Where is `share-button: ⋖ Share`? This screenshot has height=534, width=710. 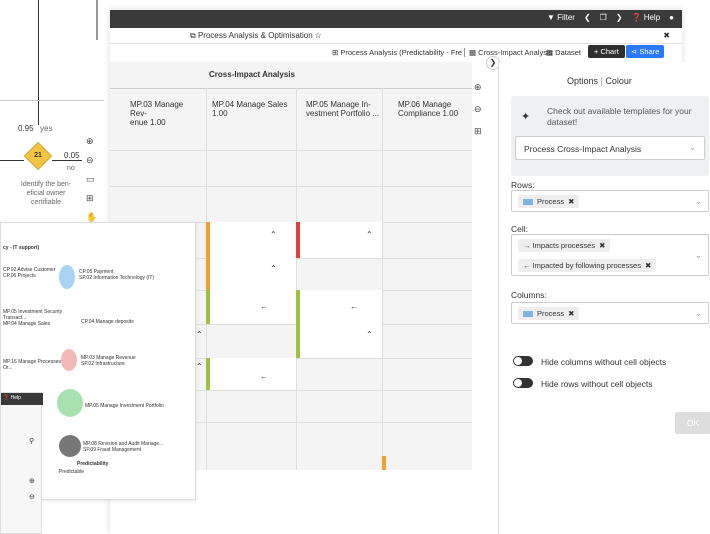 share-button: ⋖ Share is located at coordinates (645, 51).